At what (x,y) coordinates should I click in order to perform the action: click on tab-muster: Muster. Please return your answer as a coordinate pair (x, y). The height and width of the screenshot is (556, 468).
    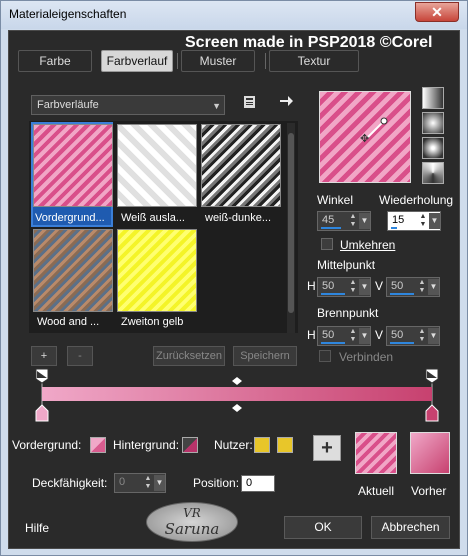
    Looking at the image, I should click on (218, 61).